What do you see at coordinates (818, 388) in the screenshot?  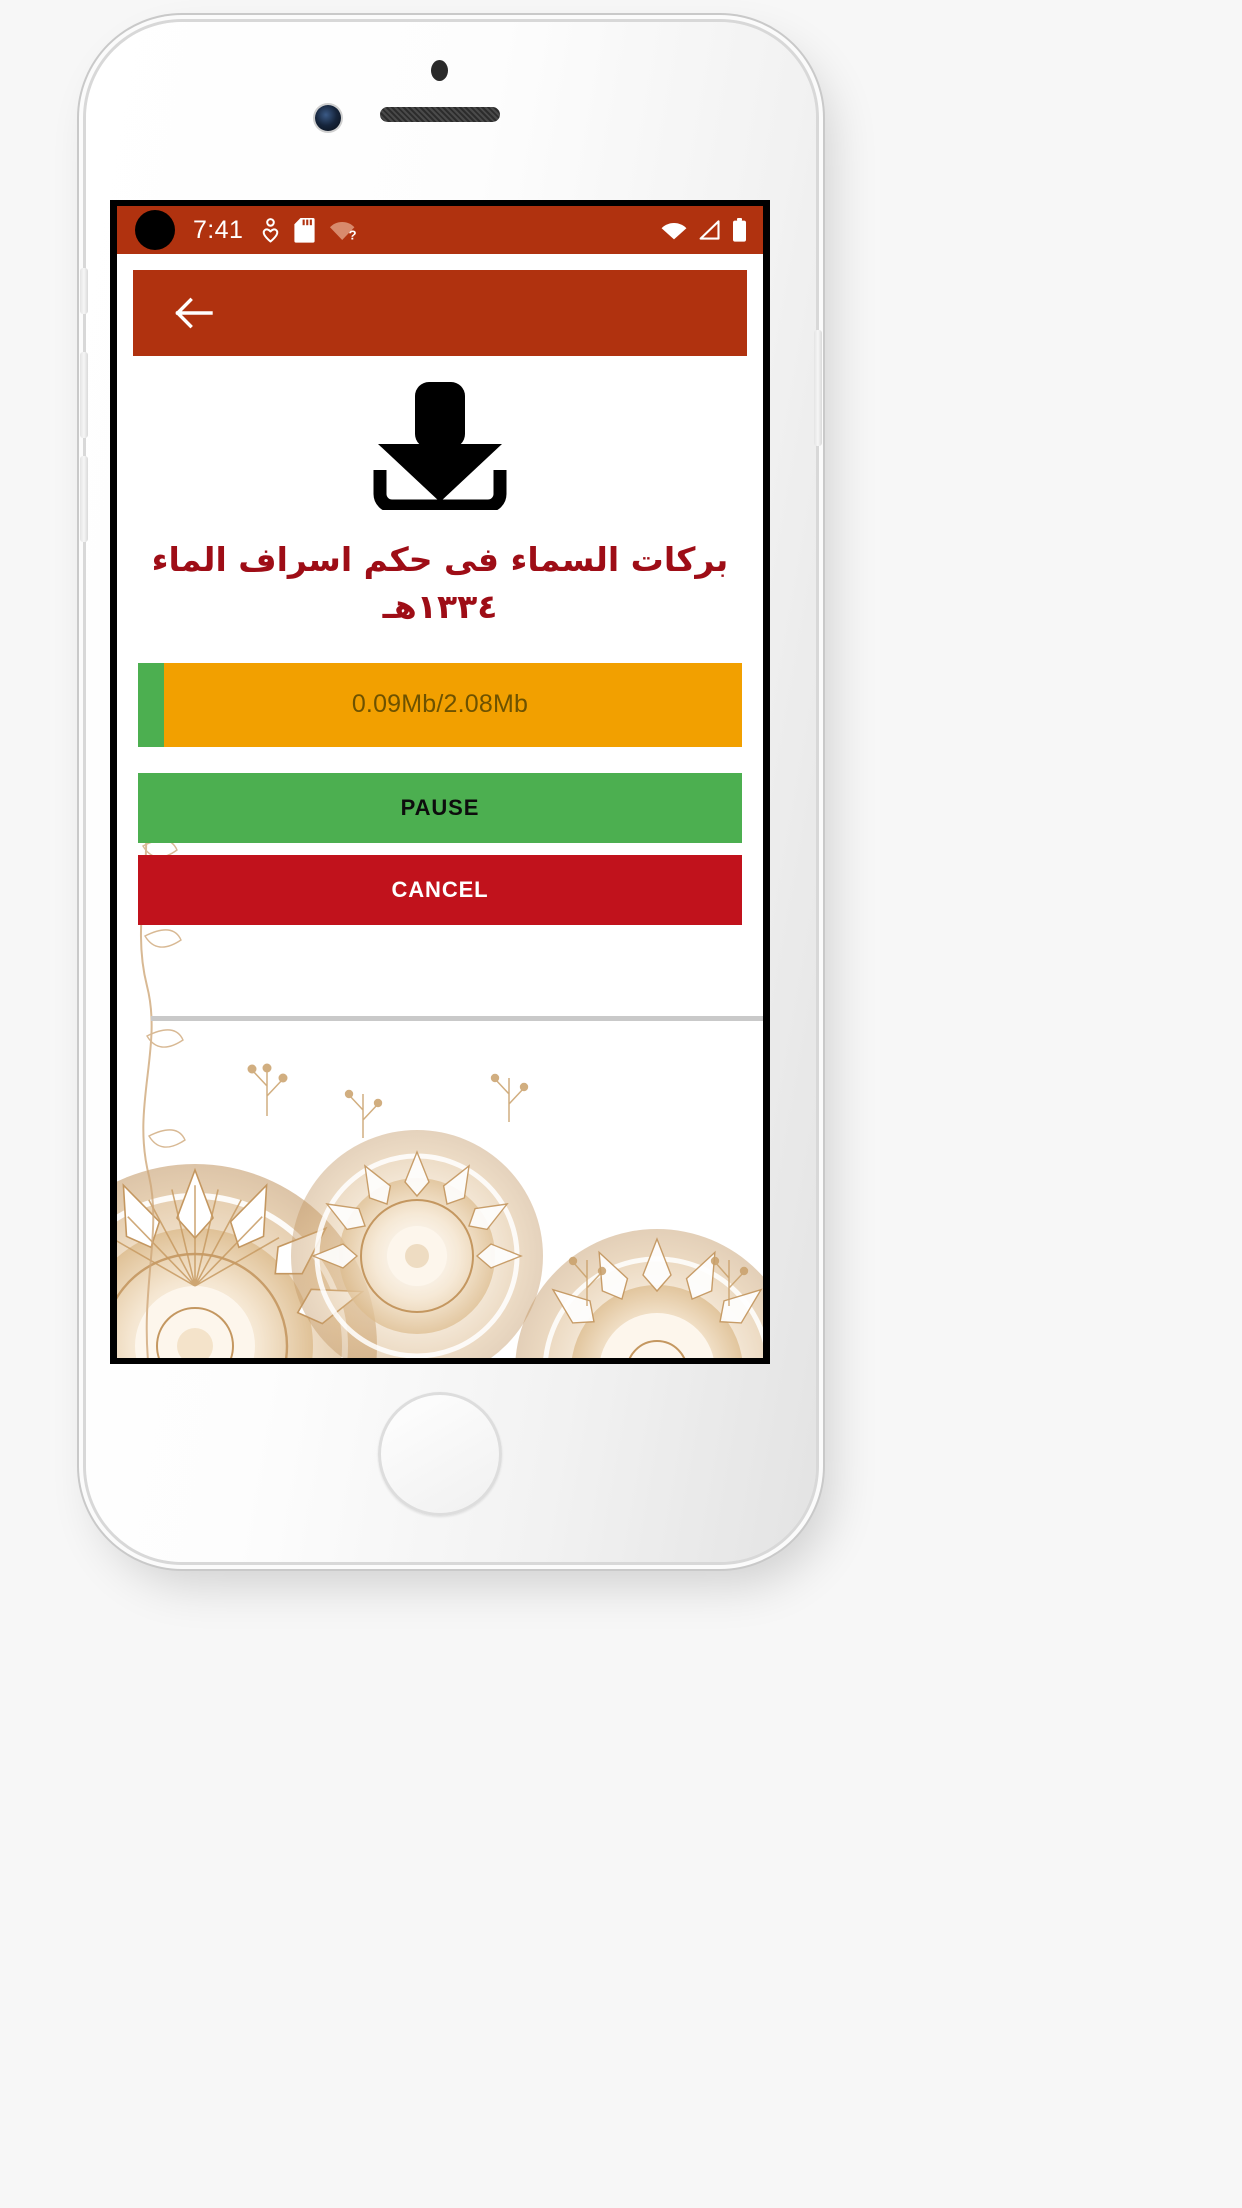 I see `power-button` at bounding box center [818, 388].